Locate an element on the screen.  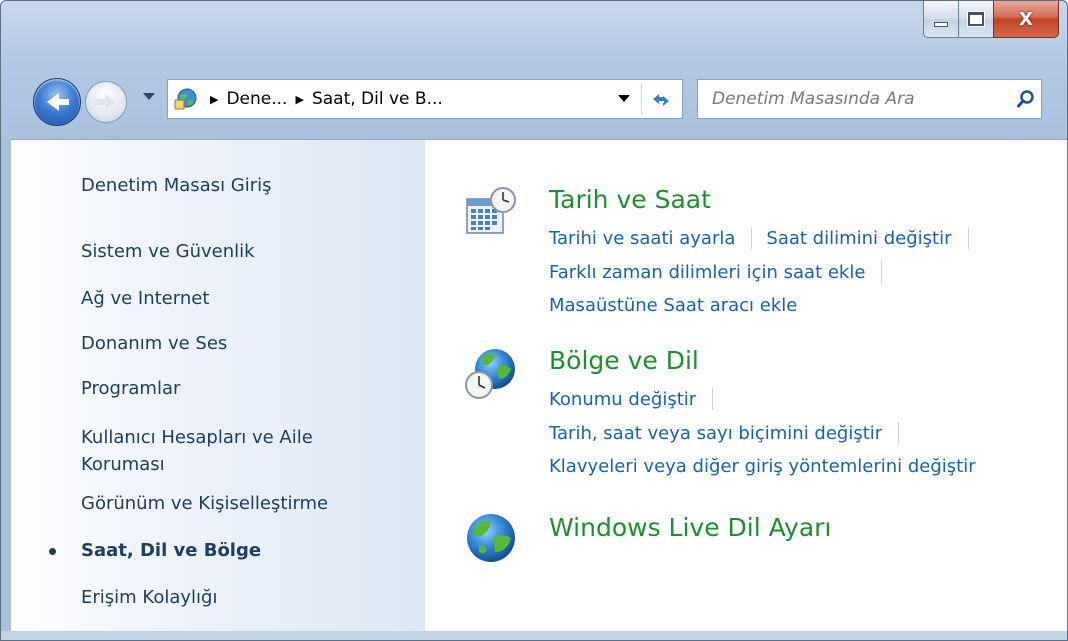
sidebar-item-user-accounts: Kullanıcı Hesapları ve Aile Koruması is located at coordinates (197, 451).